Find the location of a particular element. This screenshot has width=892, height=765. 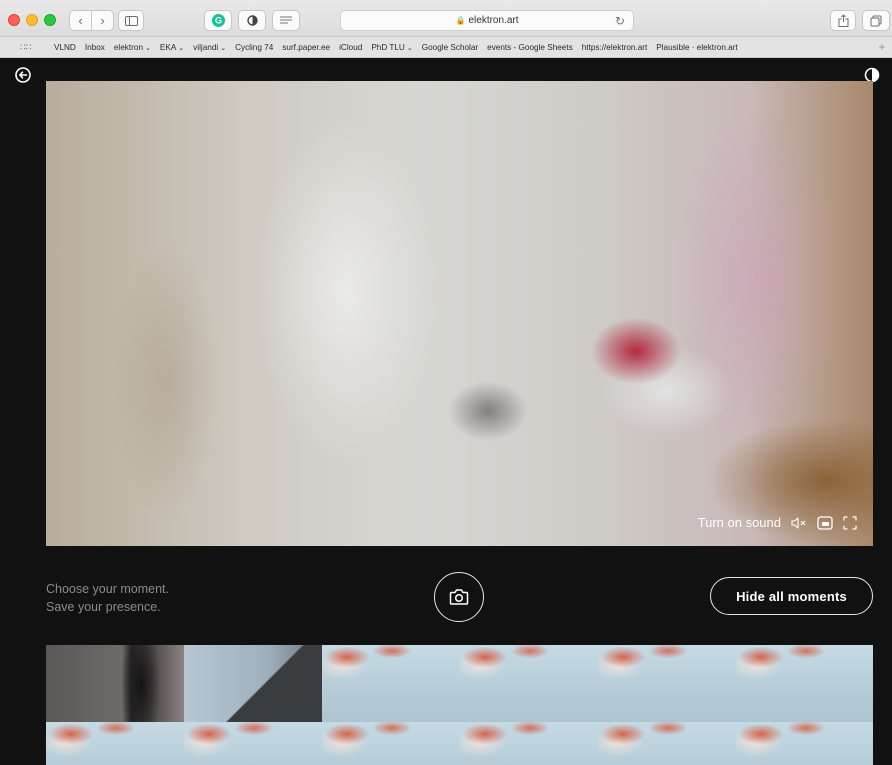

grammarly-icon: G is located at coordinates (218, 20).